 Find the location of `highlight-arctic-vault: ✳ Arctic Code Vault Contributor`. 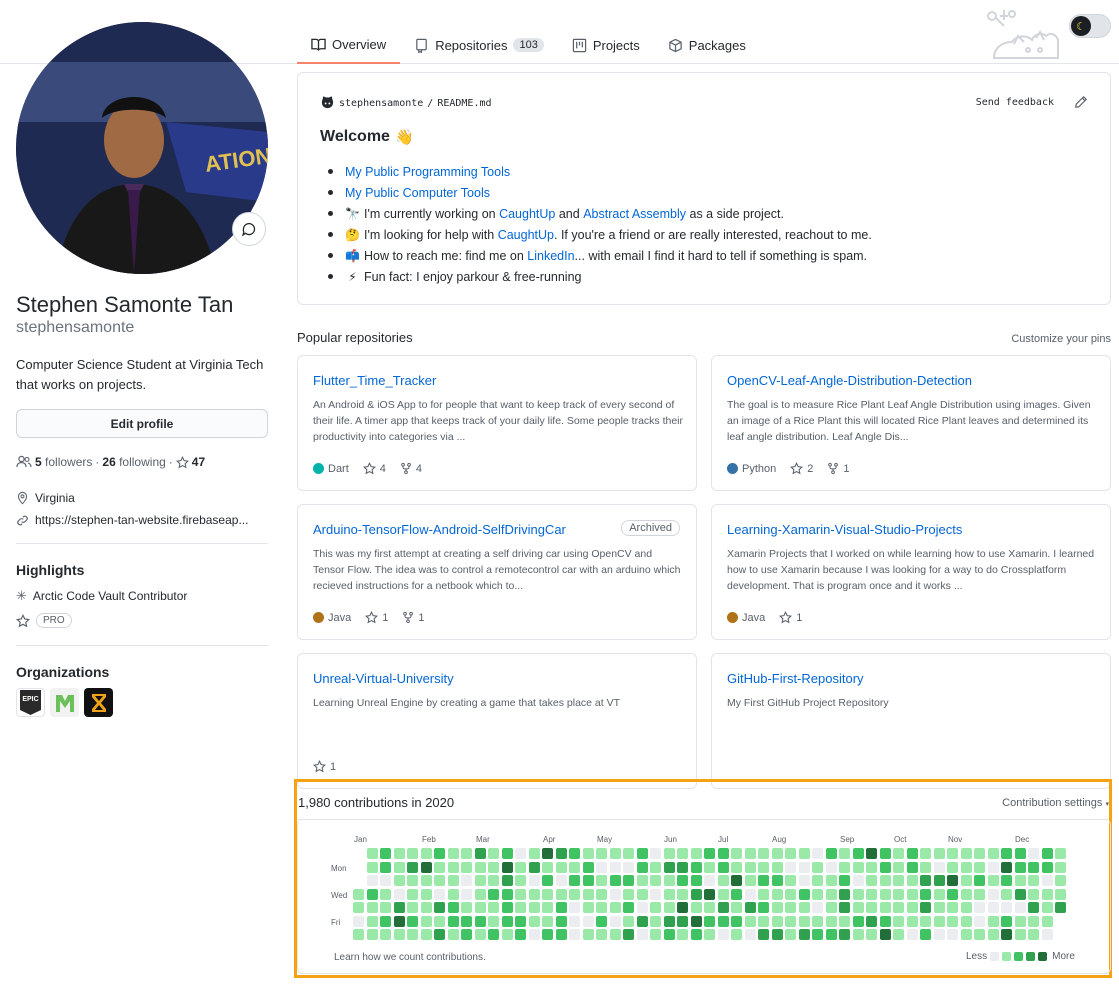

highlight-arctic-vault: ✳ Arctic Code Vault Contributor is located at coordinates (101, 596).